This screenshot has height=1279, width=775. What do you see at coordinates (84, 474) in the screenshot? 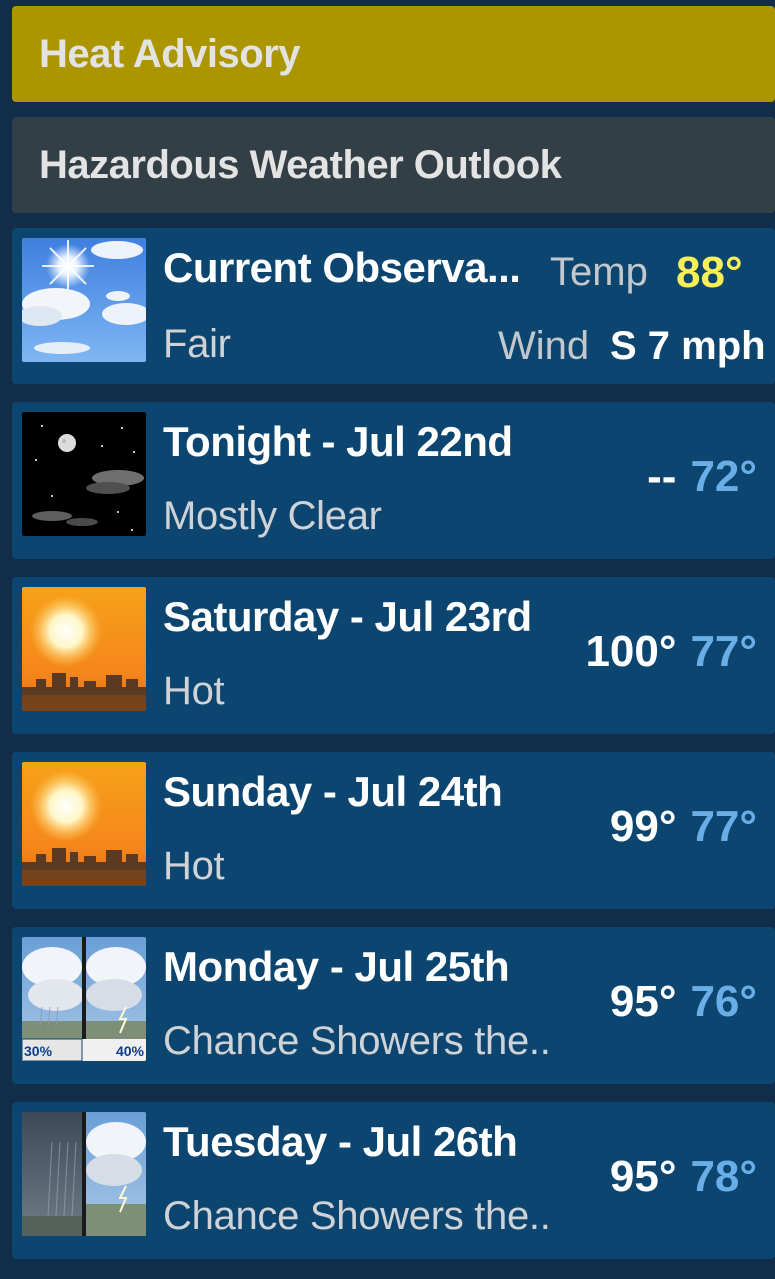
I see `night-clear-icon` at bounding box center [84, 474].